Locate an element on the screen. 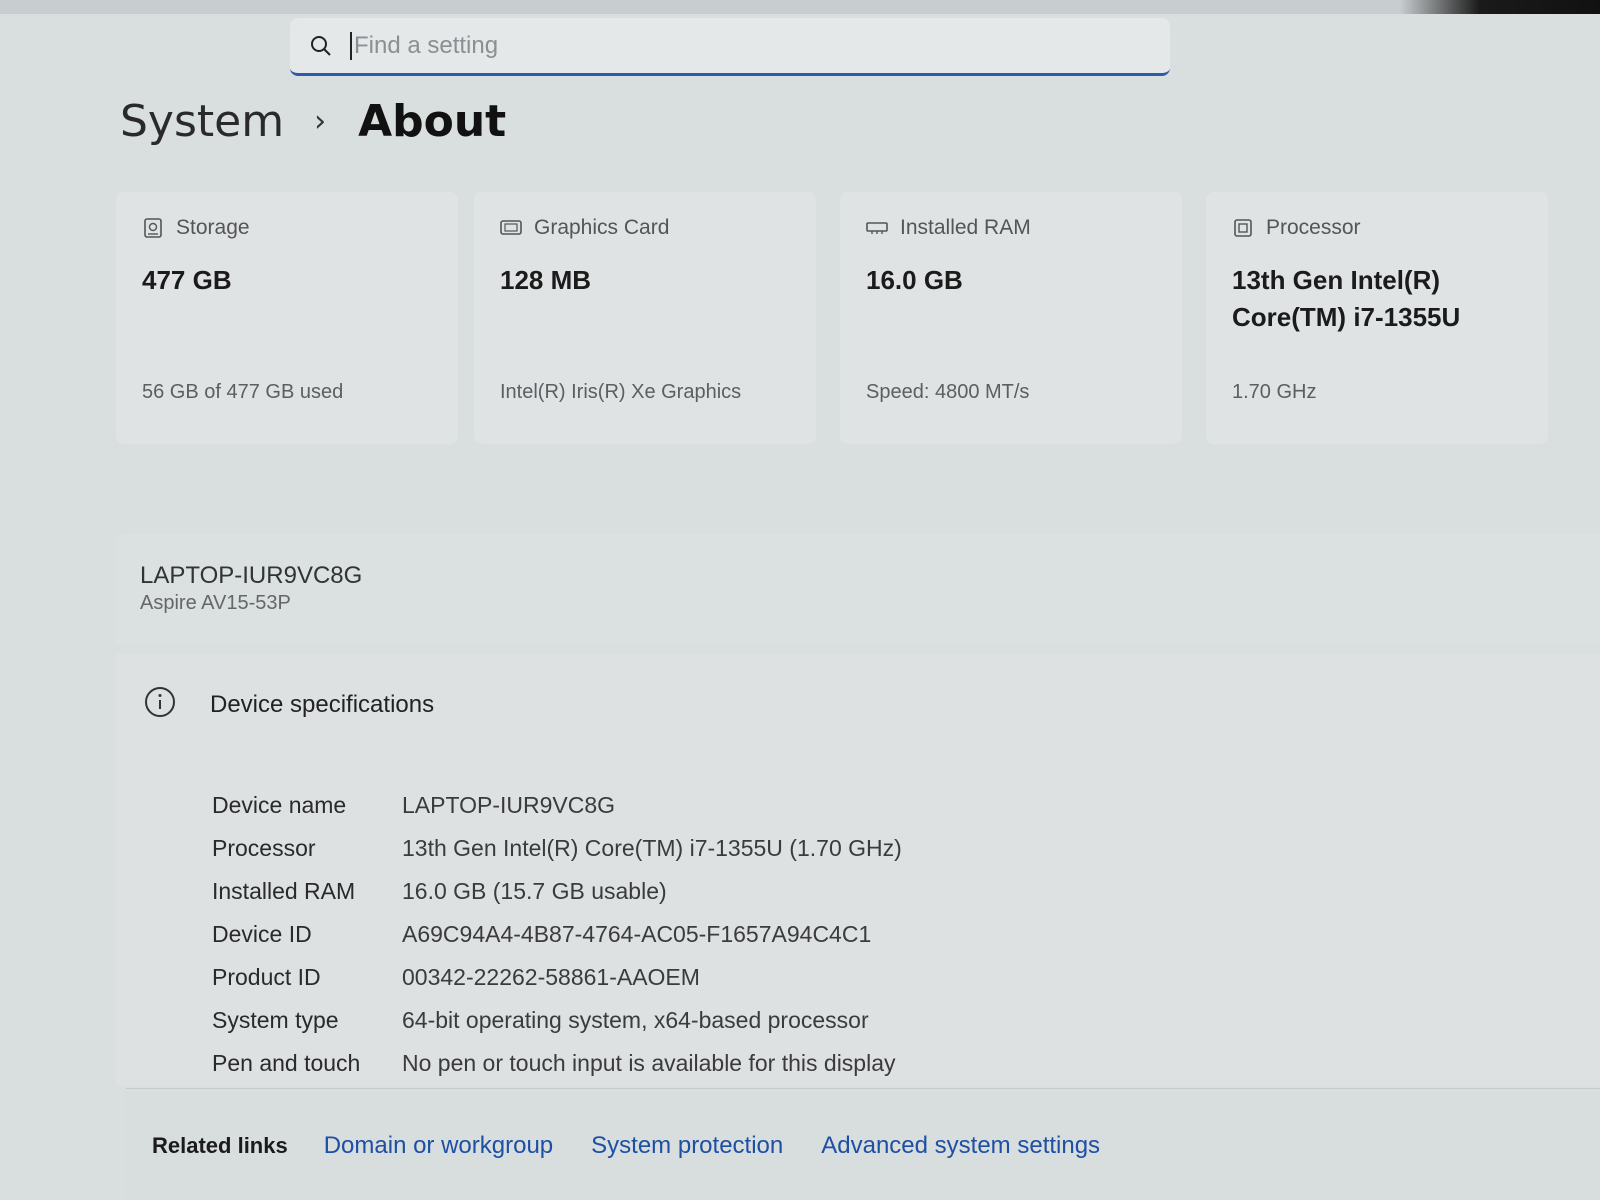 This screenshot has height=1200, width=1600. storage-card: Storage 477 GB 56 GB of 477 GB used is located at coordinates (287, 318).